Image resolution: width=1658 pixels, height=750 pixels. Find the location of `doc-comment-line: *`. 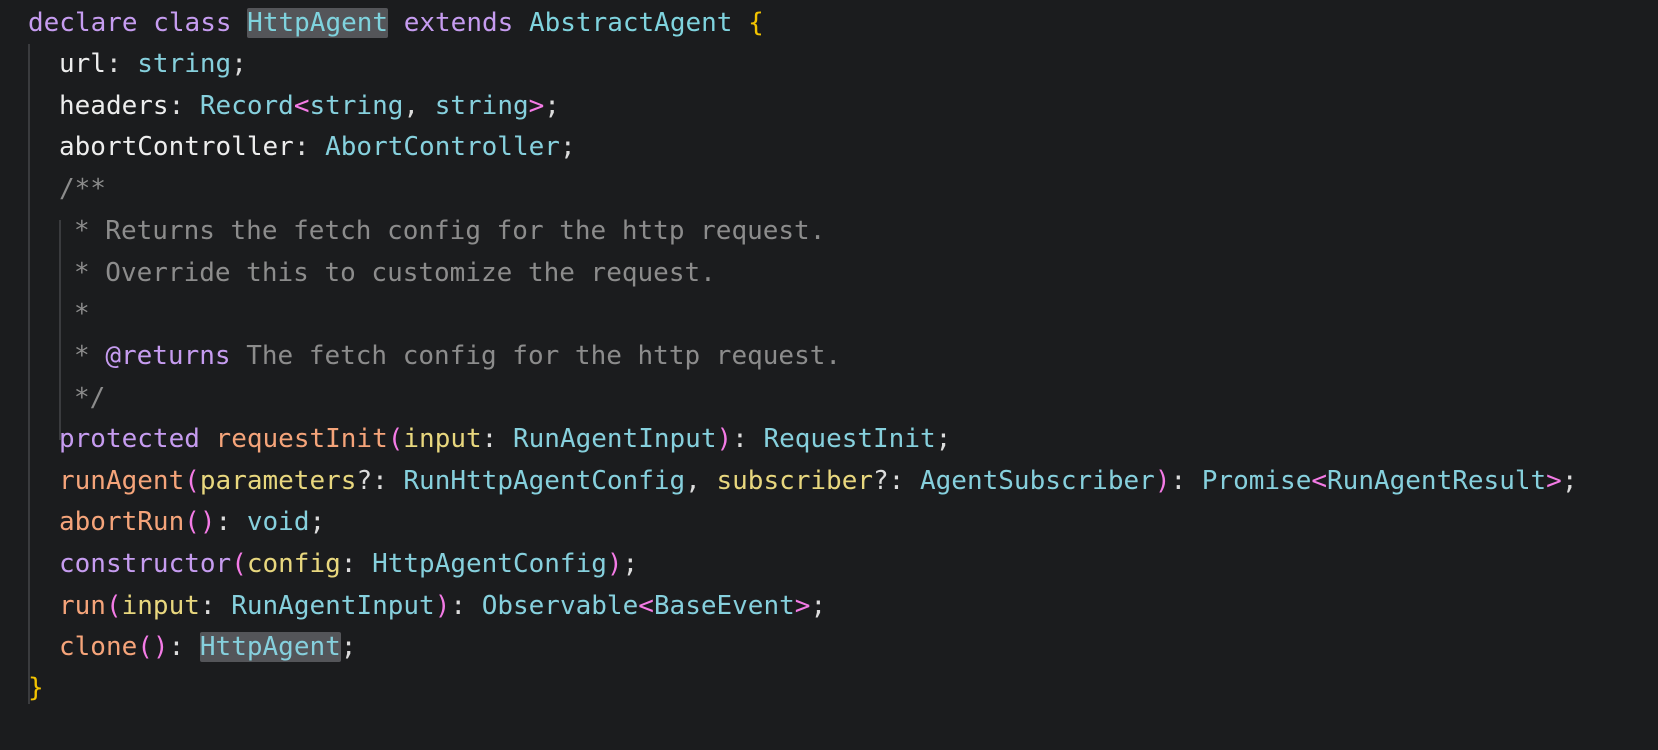

doc-comment-line: * is located at coordinates (82, 314).